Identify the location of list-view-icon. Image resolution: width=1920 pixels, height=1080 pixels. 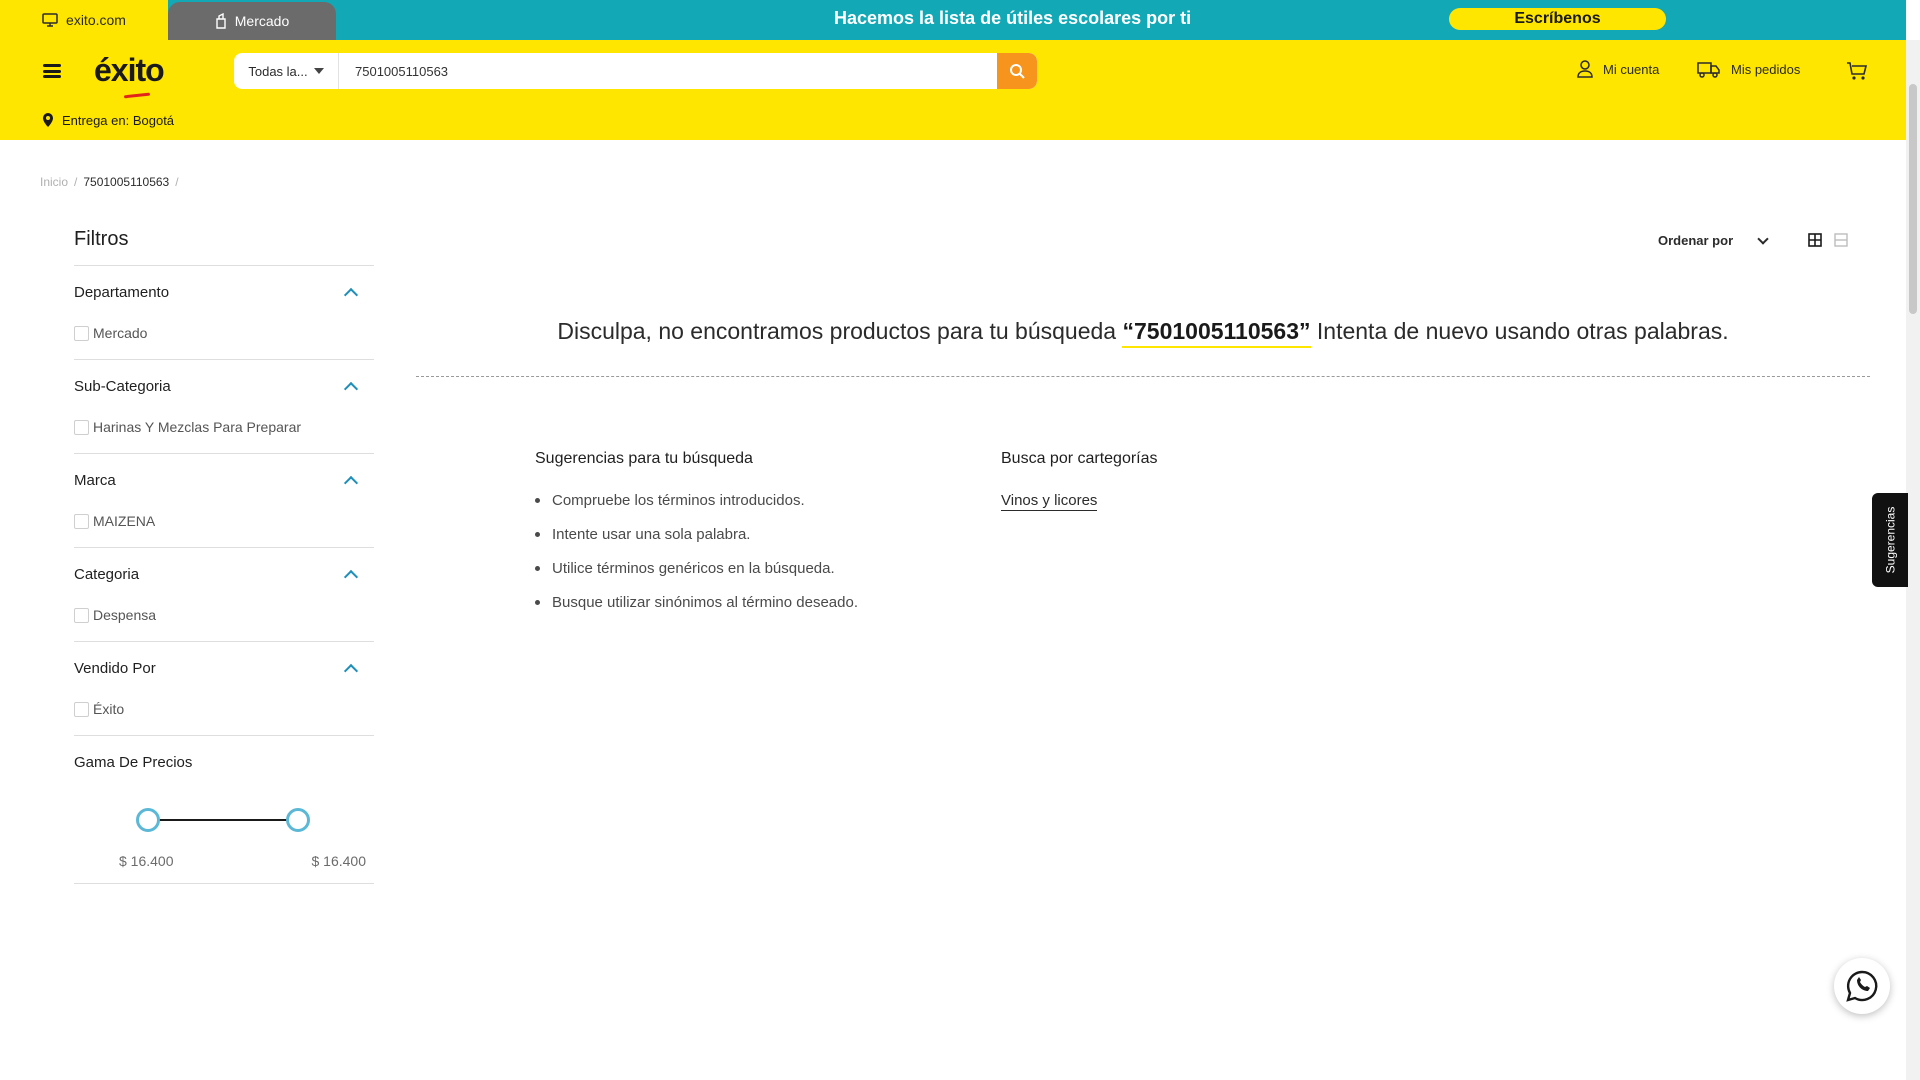
(1841, 240).